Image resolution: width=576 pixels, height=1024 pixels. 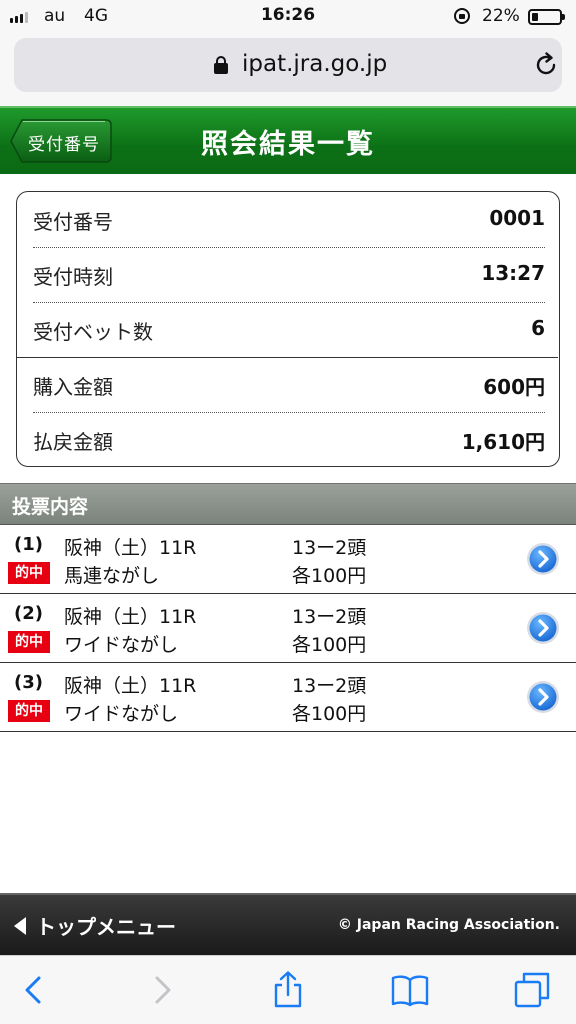 I want to click on bet-number: (3), so click(x=28, y=682).